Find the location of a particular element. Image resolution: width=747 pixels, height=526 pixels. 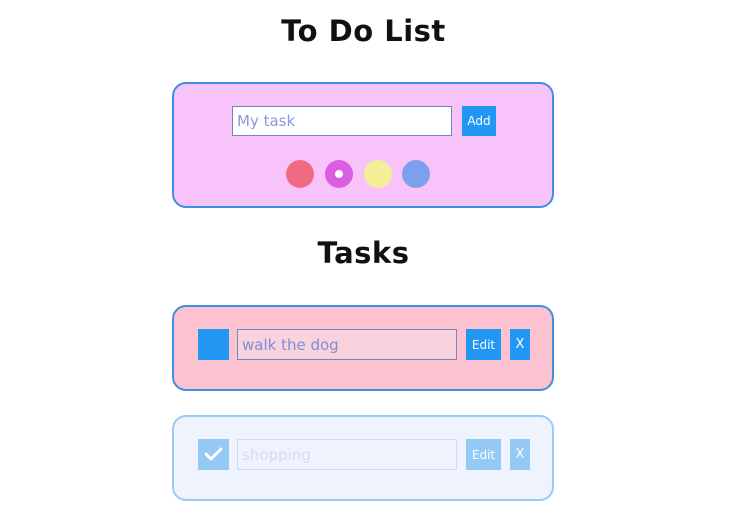

color-swatch-yellow is located at coordinates (378, 174).